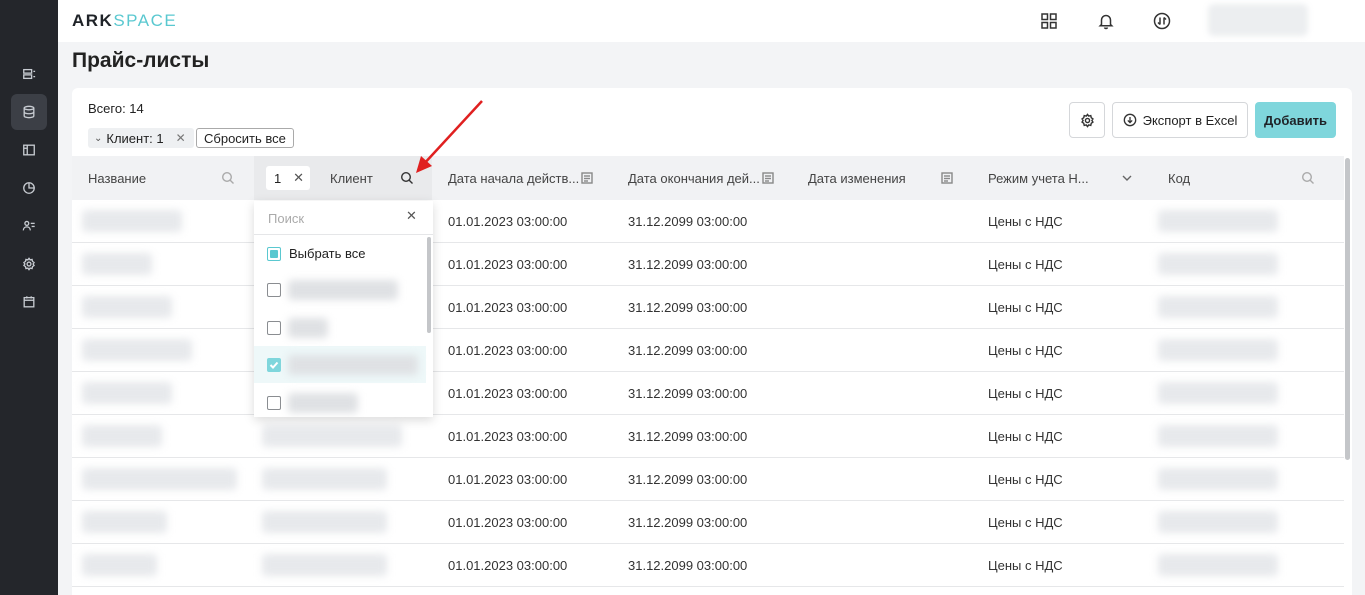 The height and width of the screenshot is (595, 1365). Describe the element at coordinates (29, 74) in the screenshot. I see `sidebar-item-orders` at that location.